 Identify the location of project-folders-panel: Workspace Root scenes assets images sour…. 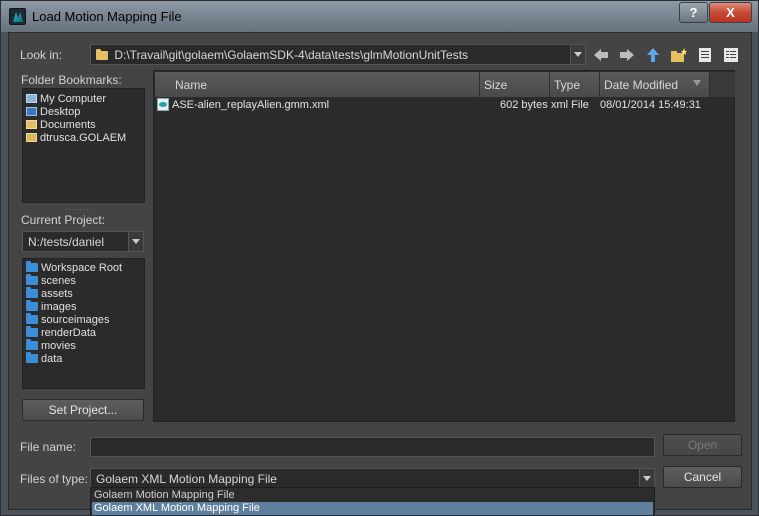
(83, 323).